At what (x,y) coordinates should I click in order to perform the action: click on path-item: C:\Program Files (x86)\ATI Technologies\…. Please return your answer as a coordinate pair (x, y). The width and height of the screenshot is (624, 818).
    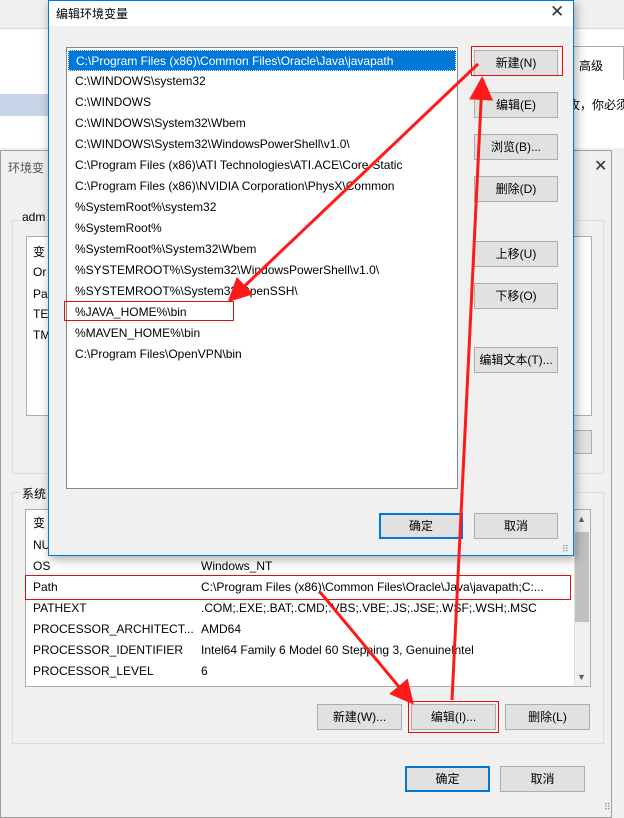
    Looking at the image, I should click on (262, 165).